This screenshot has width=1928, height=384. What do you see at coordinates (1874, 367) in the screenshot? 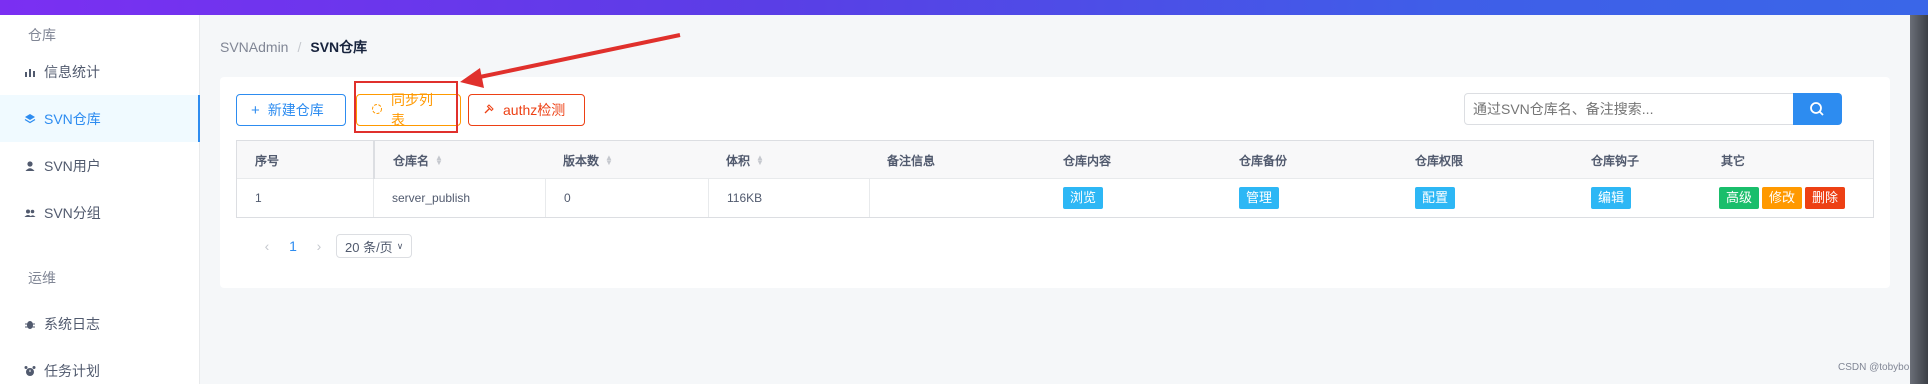
I see `credit-watermark: CSDN @tobybo` at bounding box center [1874, 367].